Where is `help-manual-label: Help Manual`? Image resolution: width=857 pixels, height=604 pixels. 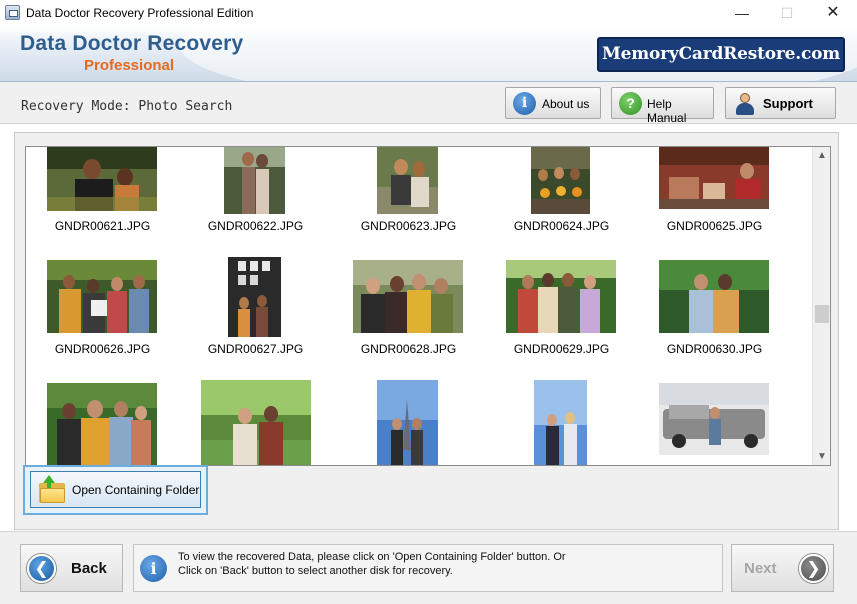
help-manual-label: Help Manual is located at coordinates (667, 111).